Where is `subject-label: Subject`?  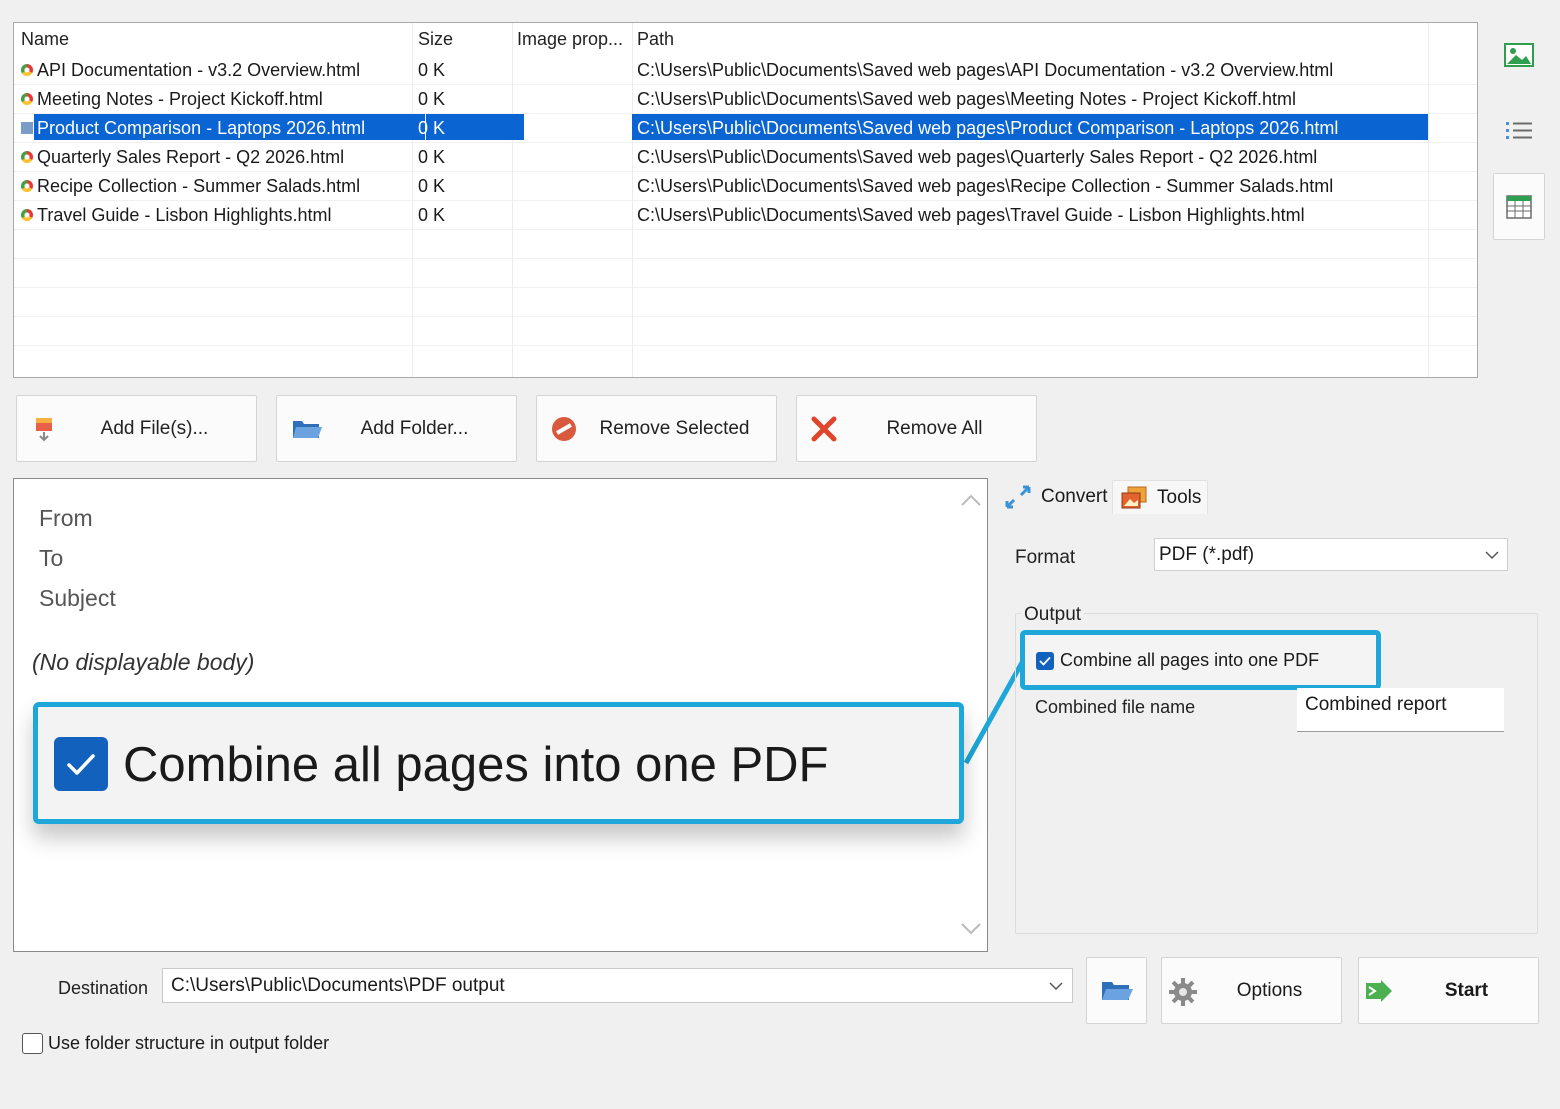 subject-label: Subject is located at coordinates (77, 598).